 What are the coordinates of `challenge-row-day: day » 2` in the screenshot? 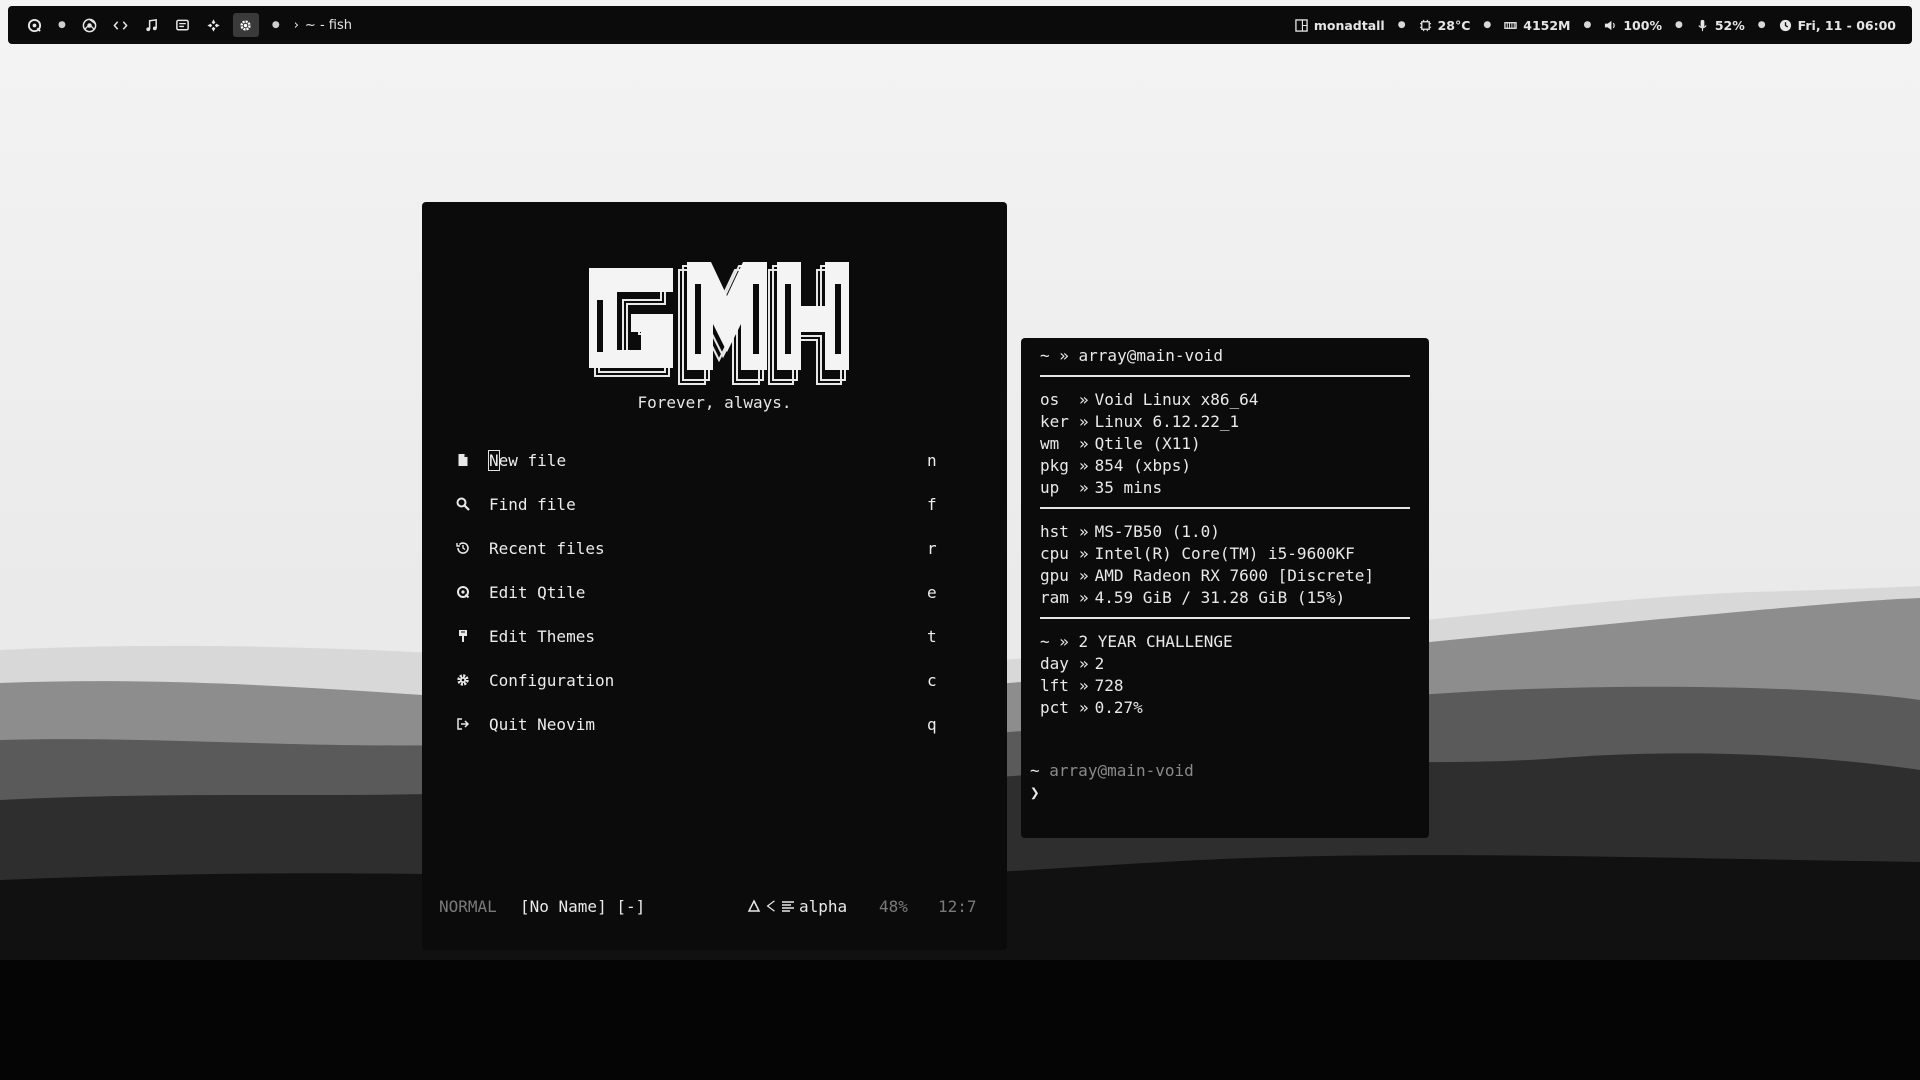 It's located at (1072, 664).